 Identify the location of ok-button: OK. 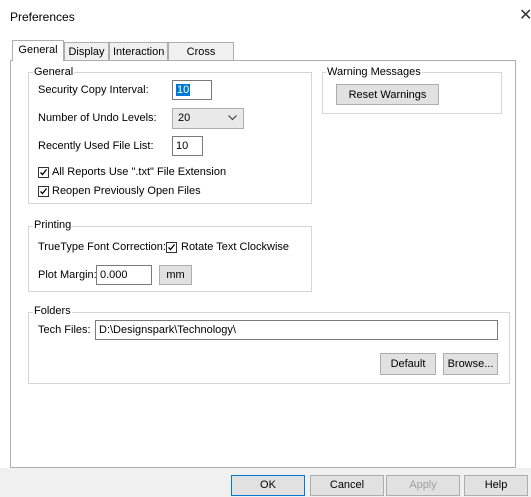
(268, 485).